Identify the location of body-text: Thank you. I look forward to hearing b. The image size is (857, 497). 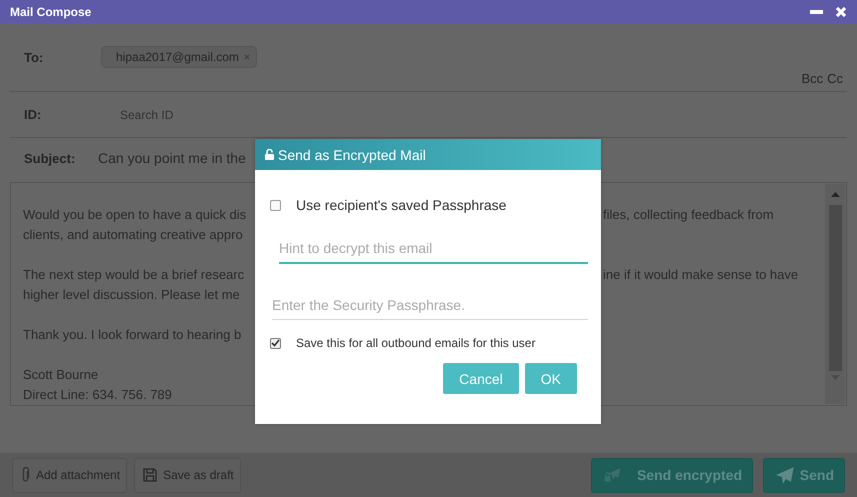
(132, 335).